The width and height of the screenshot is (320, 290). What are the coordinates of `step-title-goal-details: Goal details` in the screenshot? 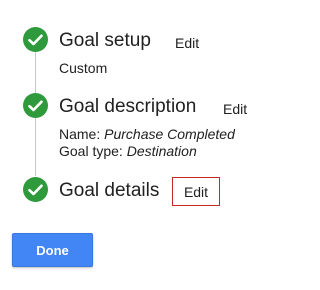 It's located at (109, 190).